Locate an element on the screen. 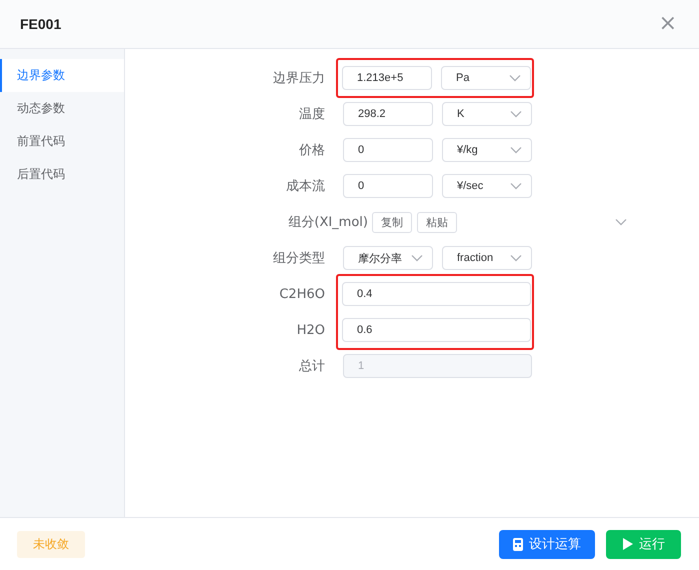 The height and width of the screenshot is (570, 699). small-button: 粘贴 is located at coordinates (437, 222).